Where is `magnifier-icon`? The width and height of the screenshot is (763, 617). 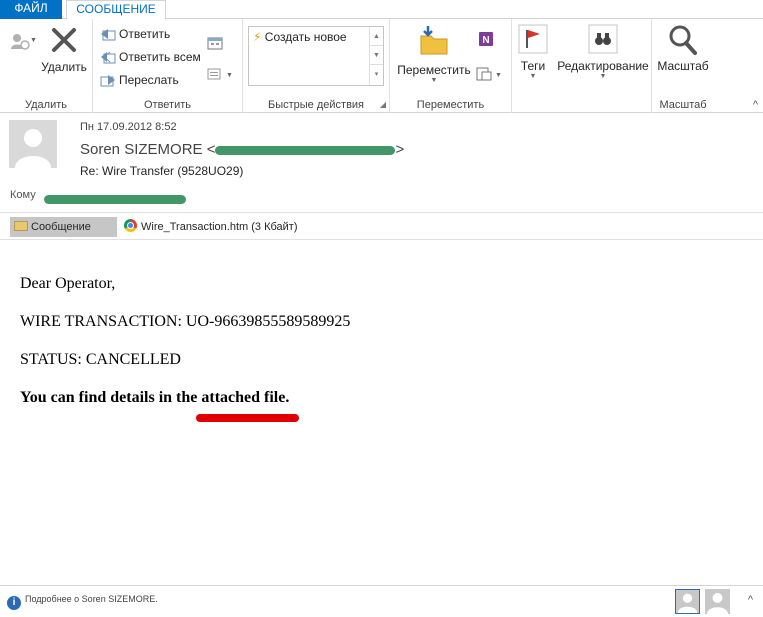
magnifier-icon is located at coordinates (683, 40).